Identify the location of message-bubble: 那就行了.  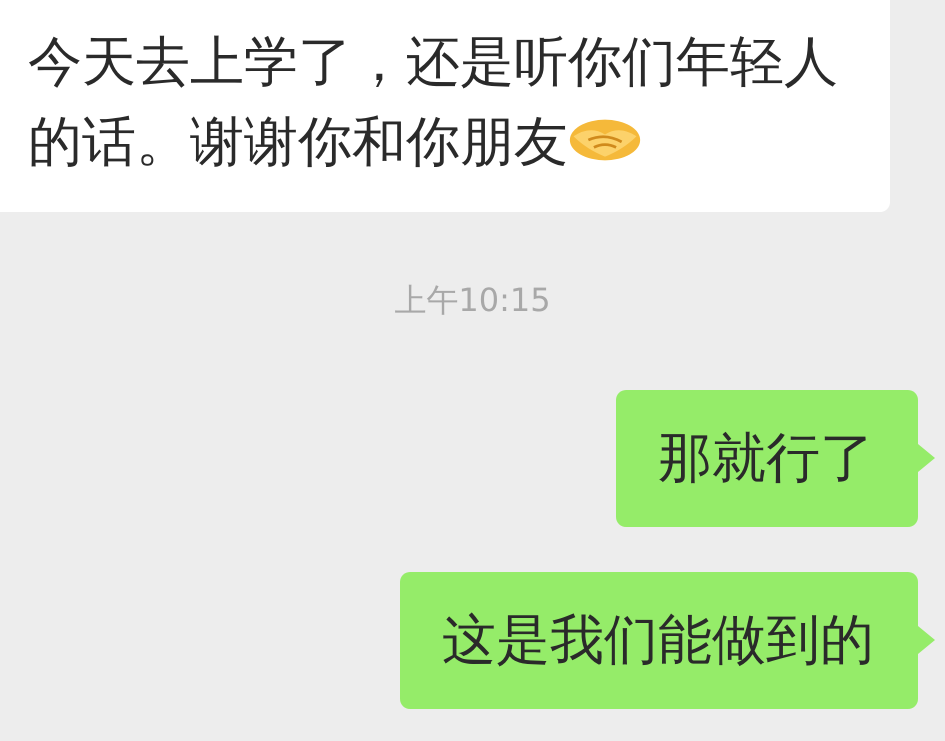
(767, 458).